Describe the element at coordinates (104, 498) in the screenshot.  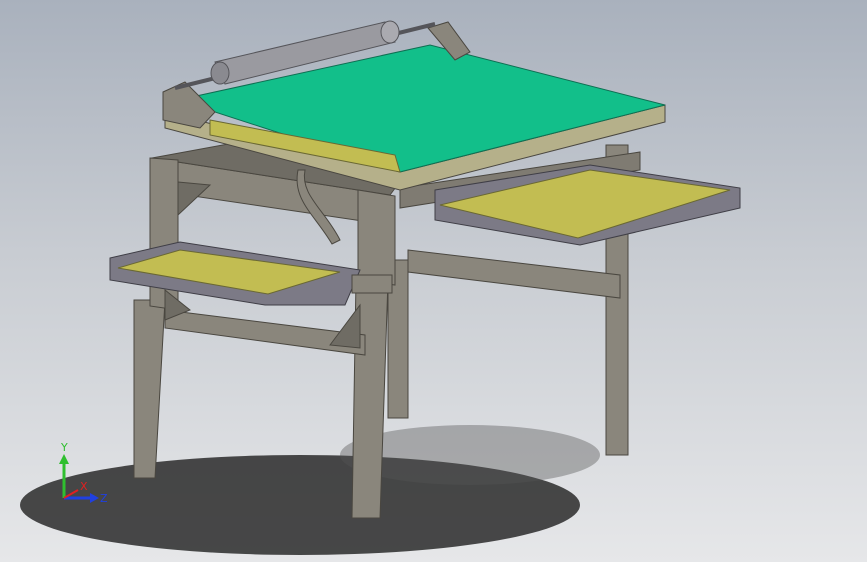
I see `z-axis-label: Z` at that location.